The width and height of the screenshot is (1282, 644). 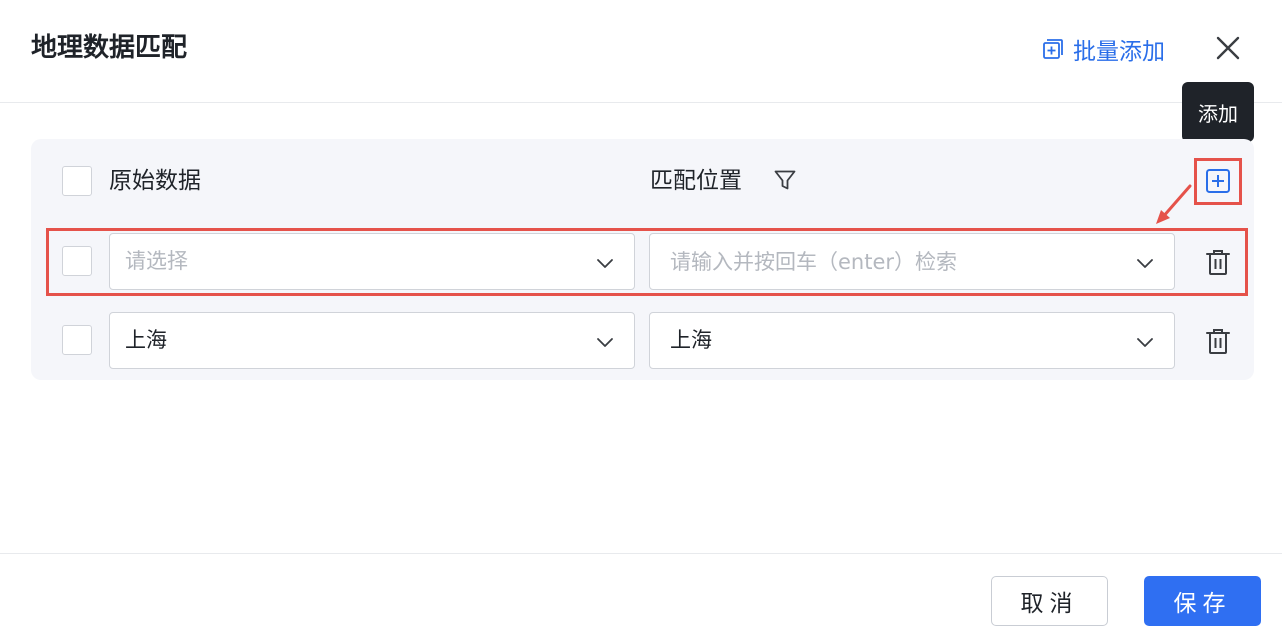 What do you see at coordinates (109, 48) in the screenshot?
I see `dialog-title: 地理数据匹配` at bounding box center [109, 48].